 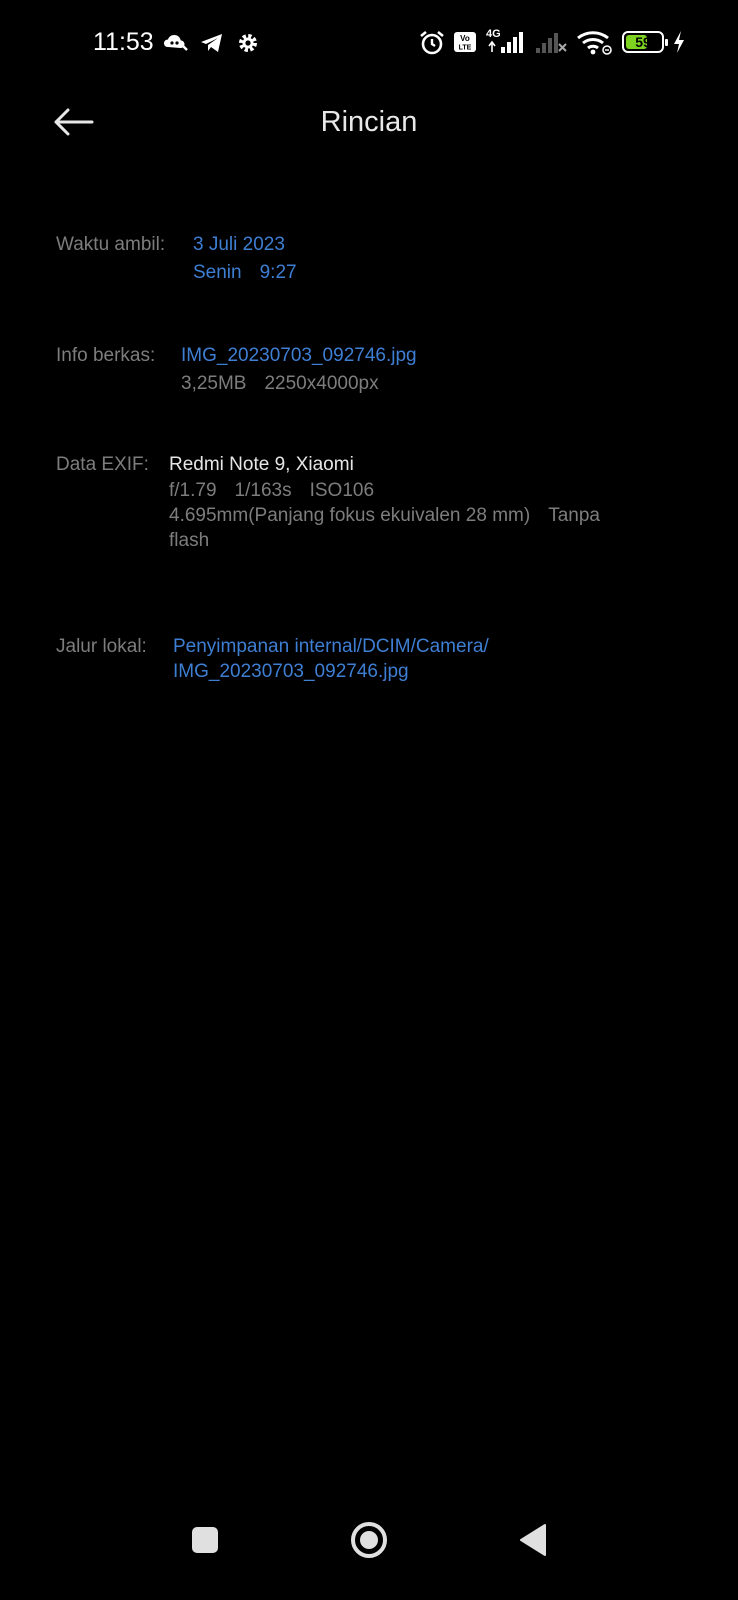 What do you see at coordinates (595, 42) in the screenshot?
I see `wifi-icon` at bounding box center [595, 42].